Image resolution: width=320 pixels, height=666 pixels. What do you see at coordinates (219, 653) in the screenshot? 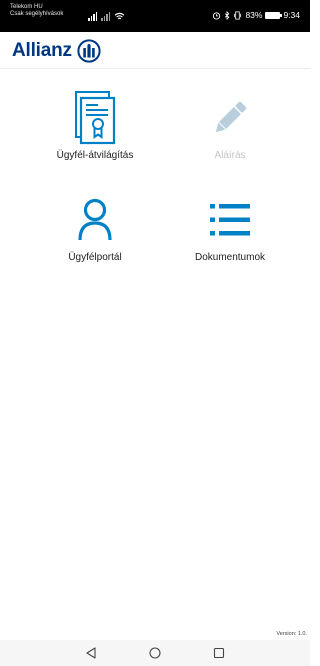
I see `recents-icon` at bounding box center [219, 653].